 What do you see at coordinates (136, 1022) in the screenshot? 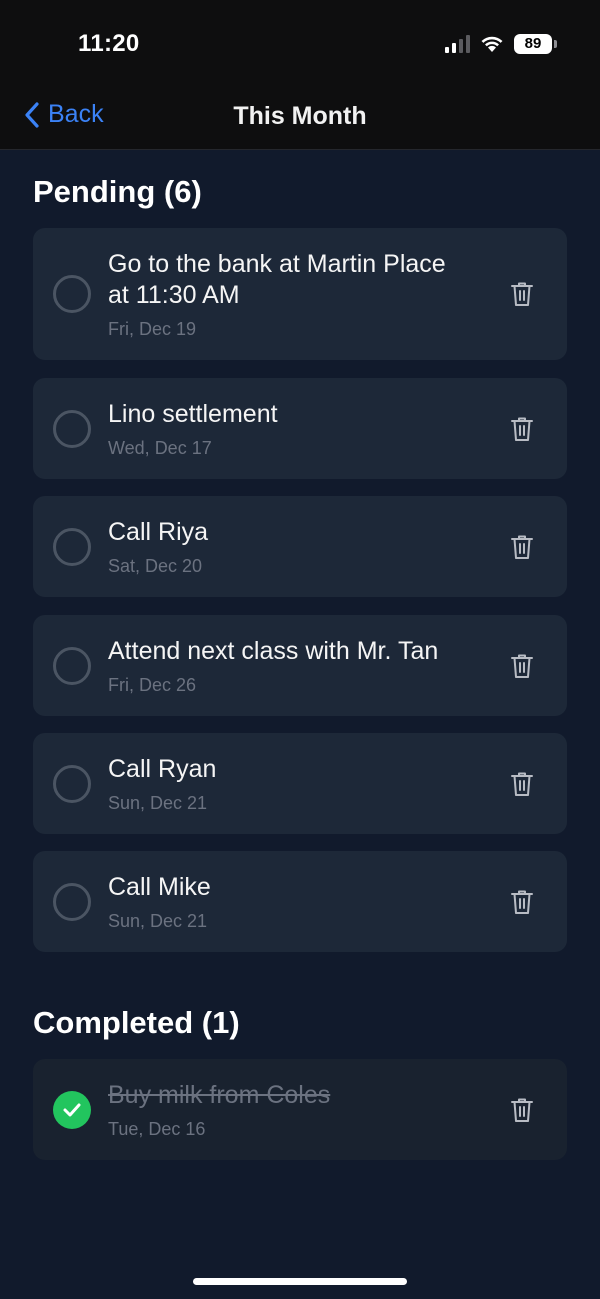
I see `completed-heading: Completed (1)` at bounding box center [136, 1022].